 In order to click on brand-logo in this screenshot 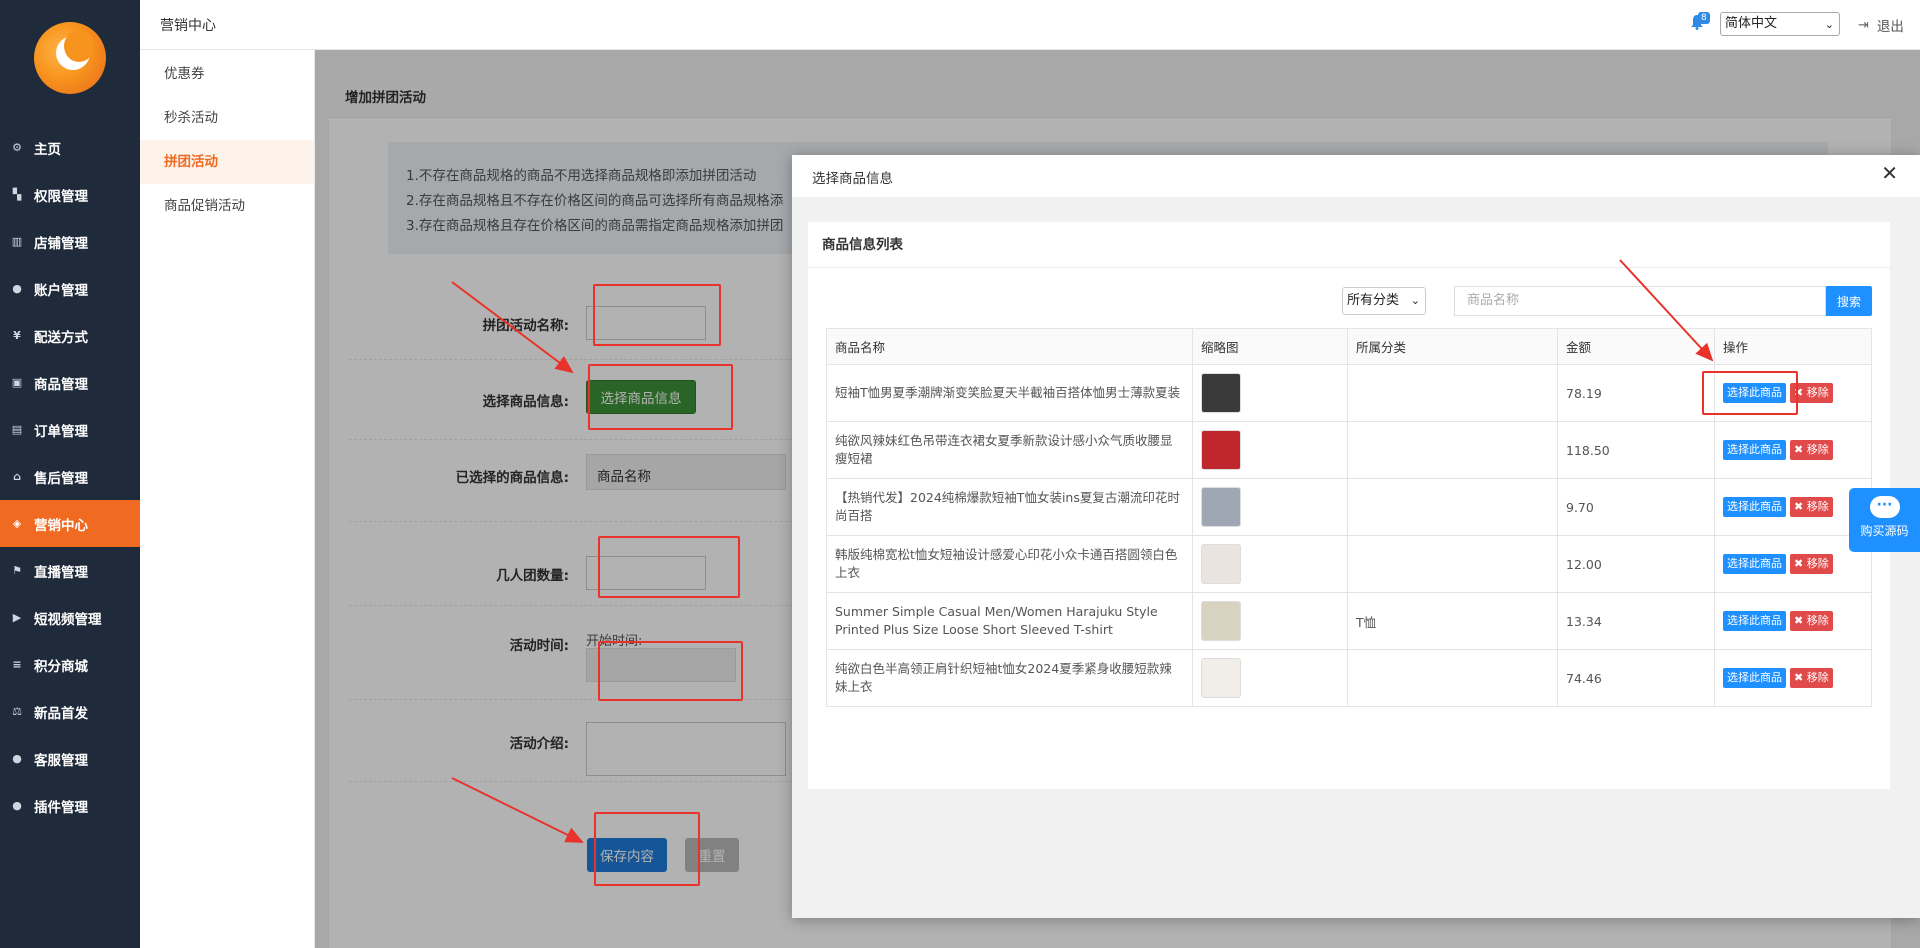, I will do `click(70, 58)`.